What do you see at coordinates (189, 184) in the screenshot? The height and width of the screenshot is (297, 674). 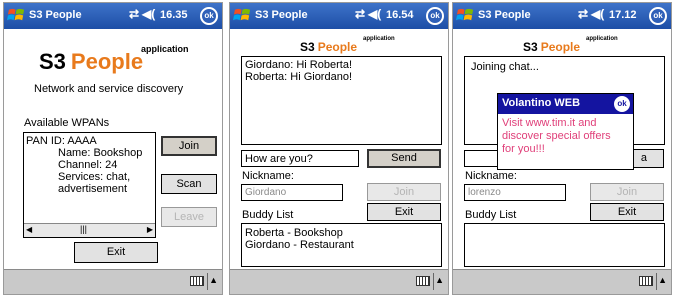 I see `scan-button: Scan` at bounding box center [189, 184].